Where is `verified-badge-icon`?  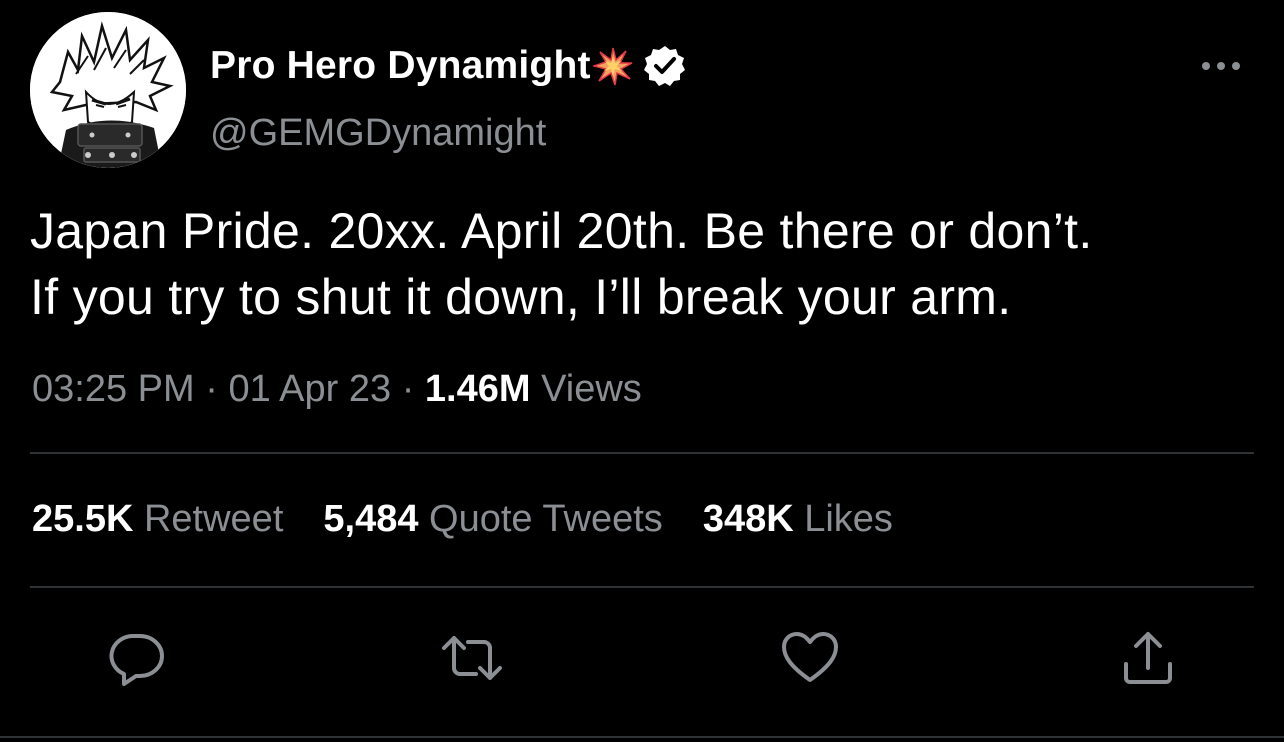 verified-badge-icon is located at coordinates (665, 66).